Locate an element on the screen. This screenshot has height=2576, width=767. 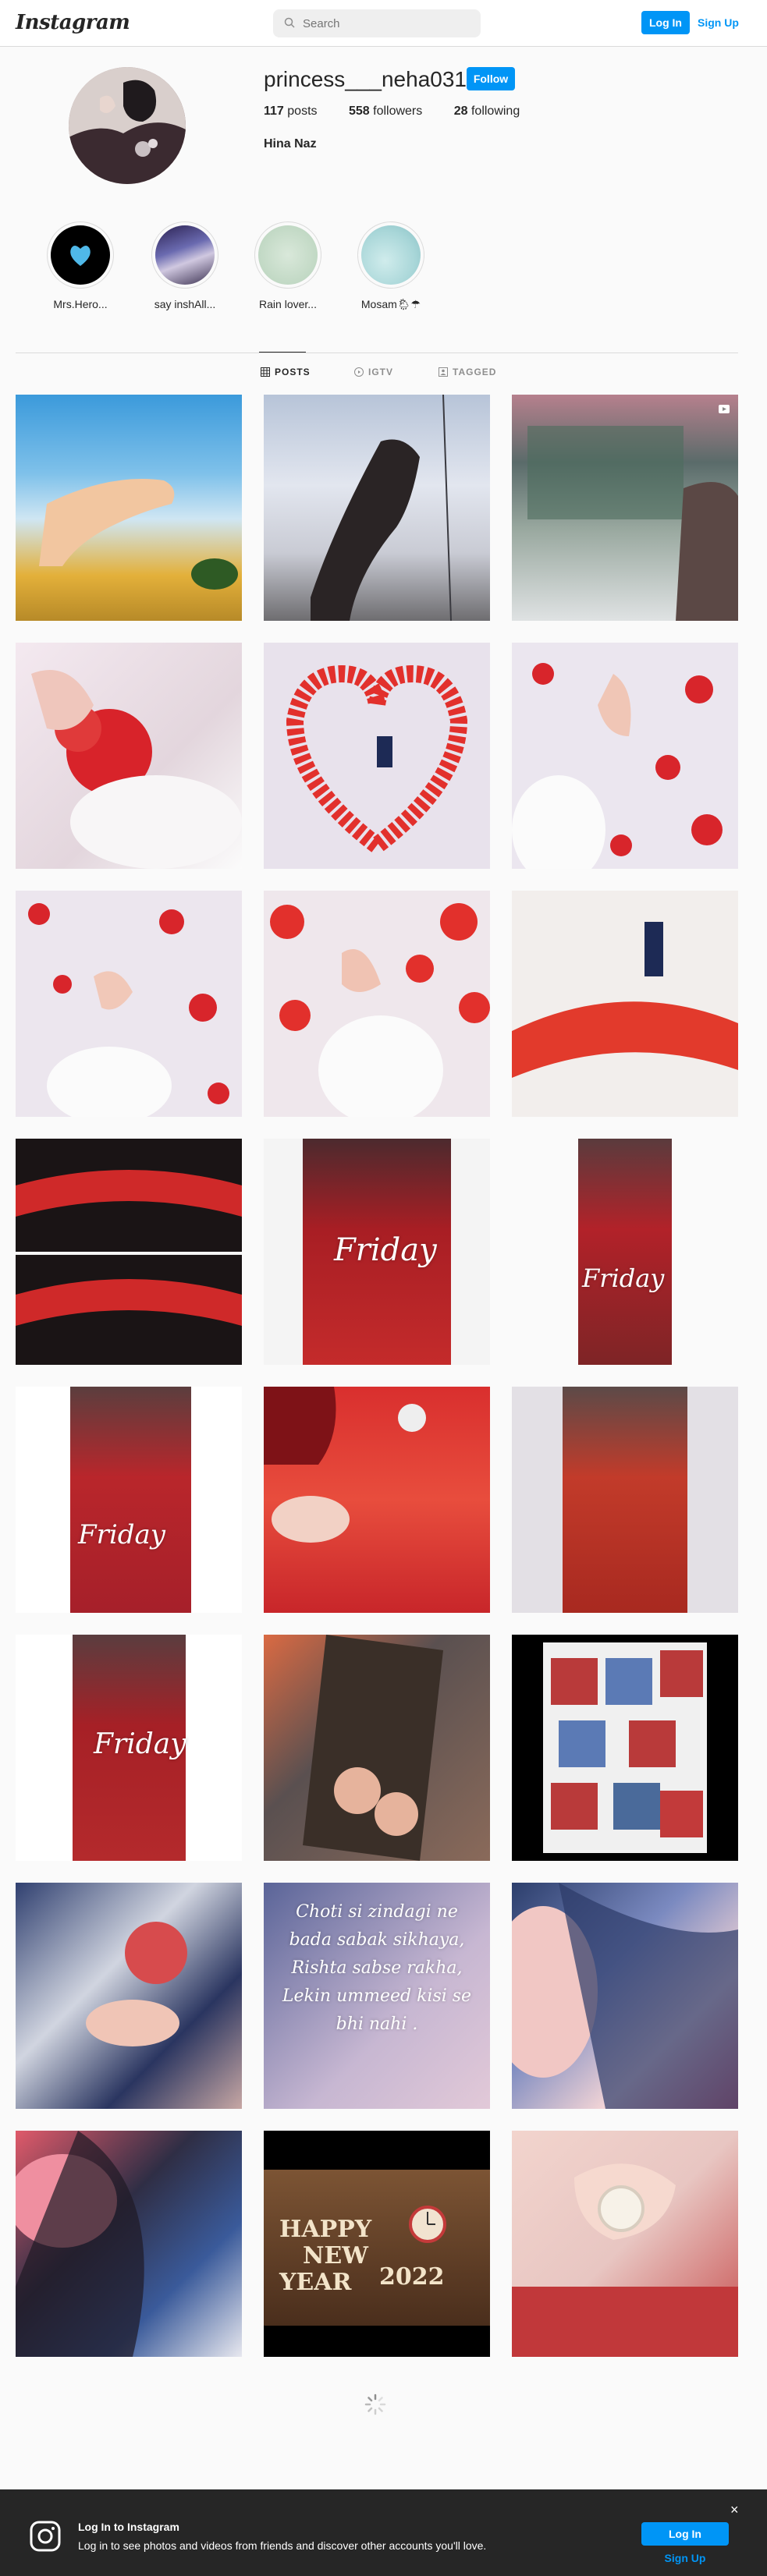
active-tab-indicator is located at coordinates (282, 352).